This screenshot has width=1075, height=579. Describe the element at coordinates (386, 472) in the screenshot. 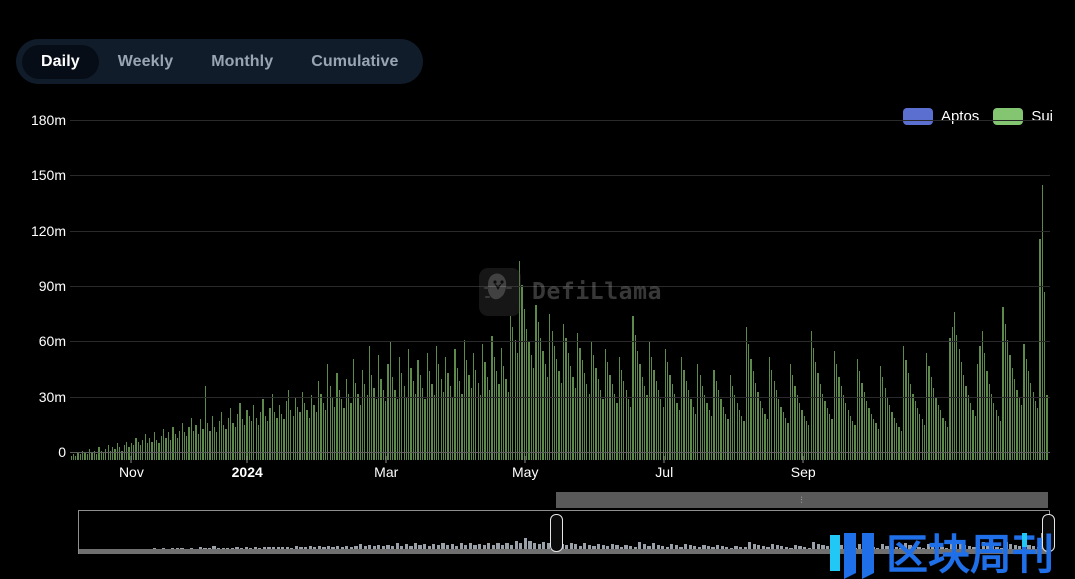

I see `x-axis-tick-label: Mar` at that location.